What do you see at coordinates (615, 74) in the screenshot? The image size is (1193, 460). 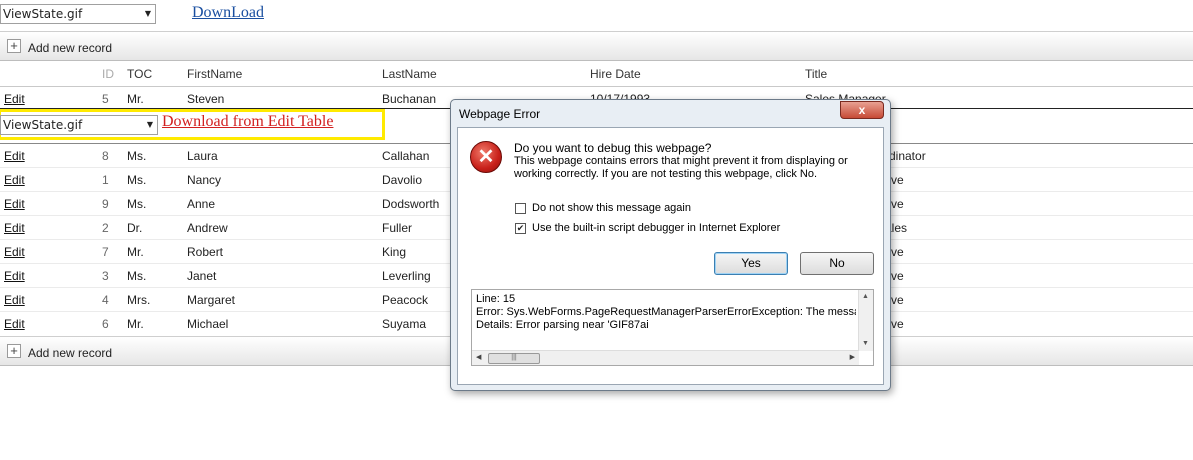 I see `header-hire-date: Hire Date` at bounding box center [615, 74].